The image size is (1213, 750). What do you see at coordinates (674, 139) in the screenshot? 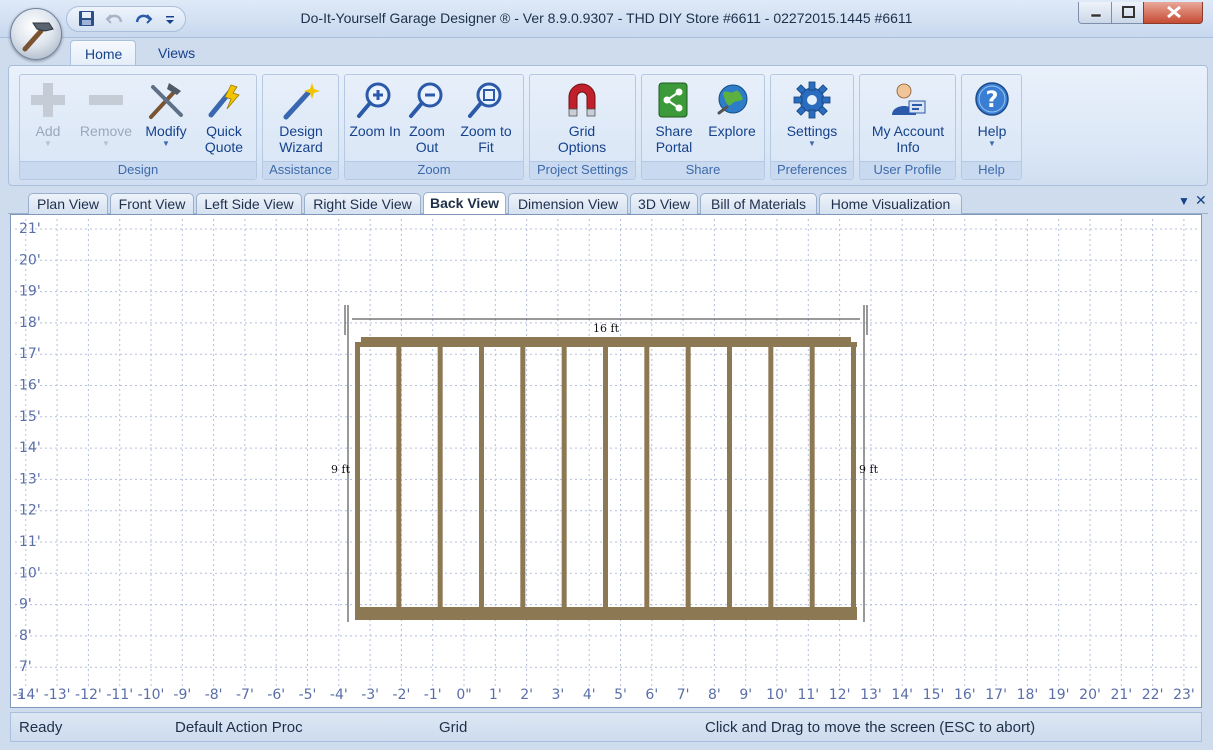
I see `share-portal-label: Share Portal` at bounding box center [674, 139].